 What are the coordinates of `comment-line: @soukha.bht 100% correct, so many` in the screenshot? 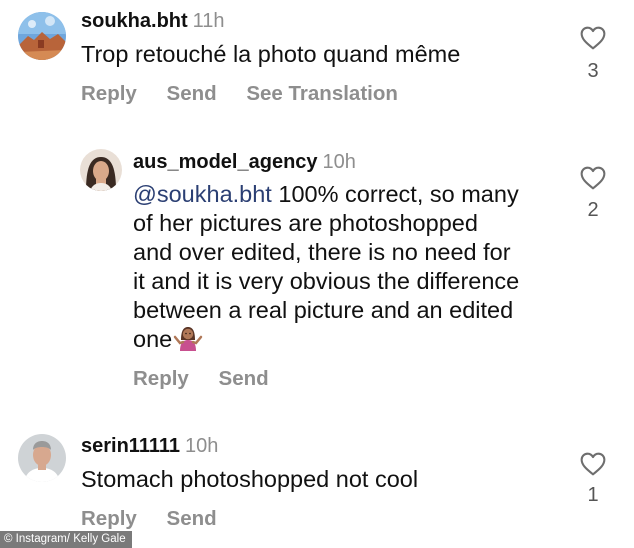 It's located at (326, 194).